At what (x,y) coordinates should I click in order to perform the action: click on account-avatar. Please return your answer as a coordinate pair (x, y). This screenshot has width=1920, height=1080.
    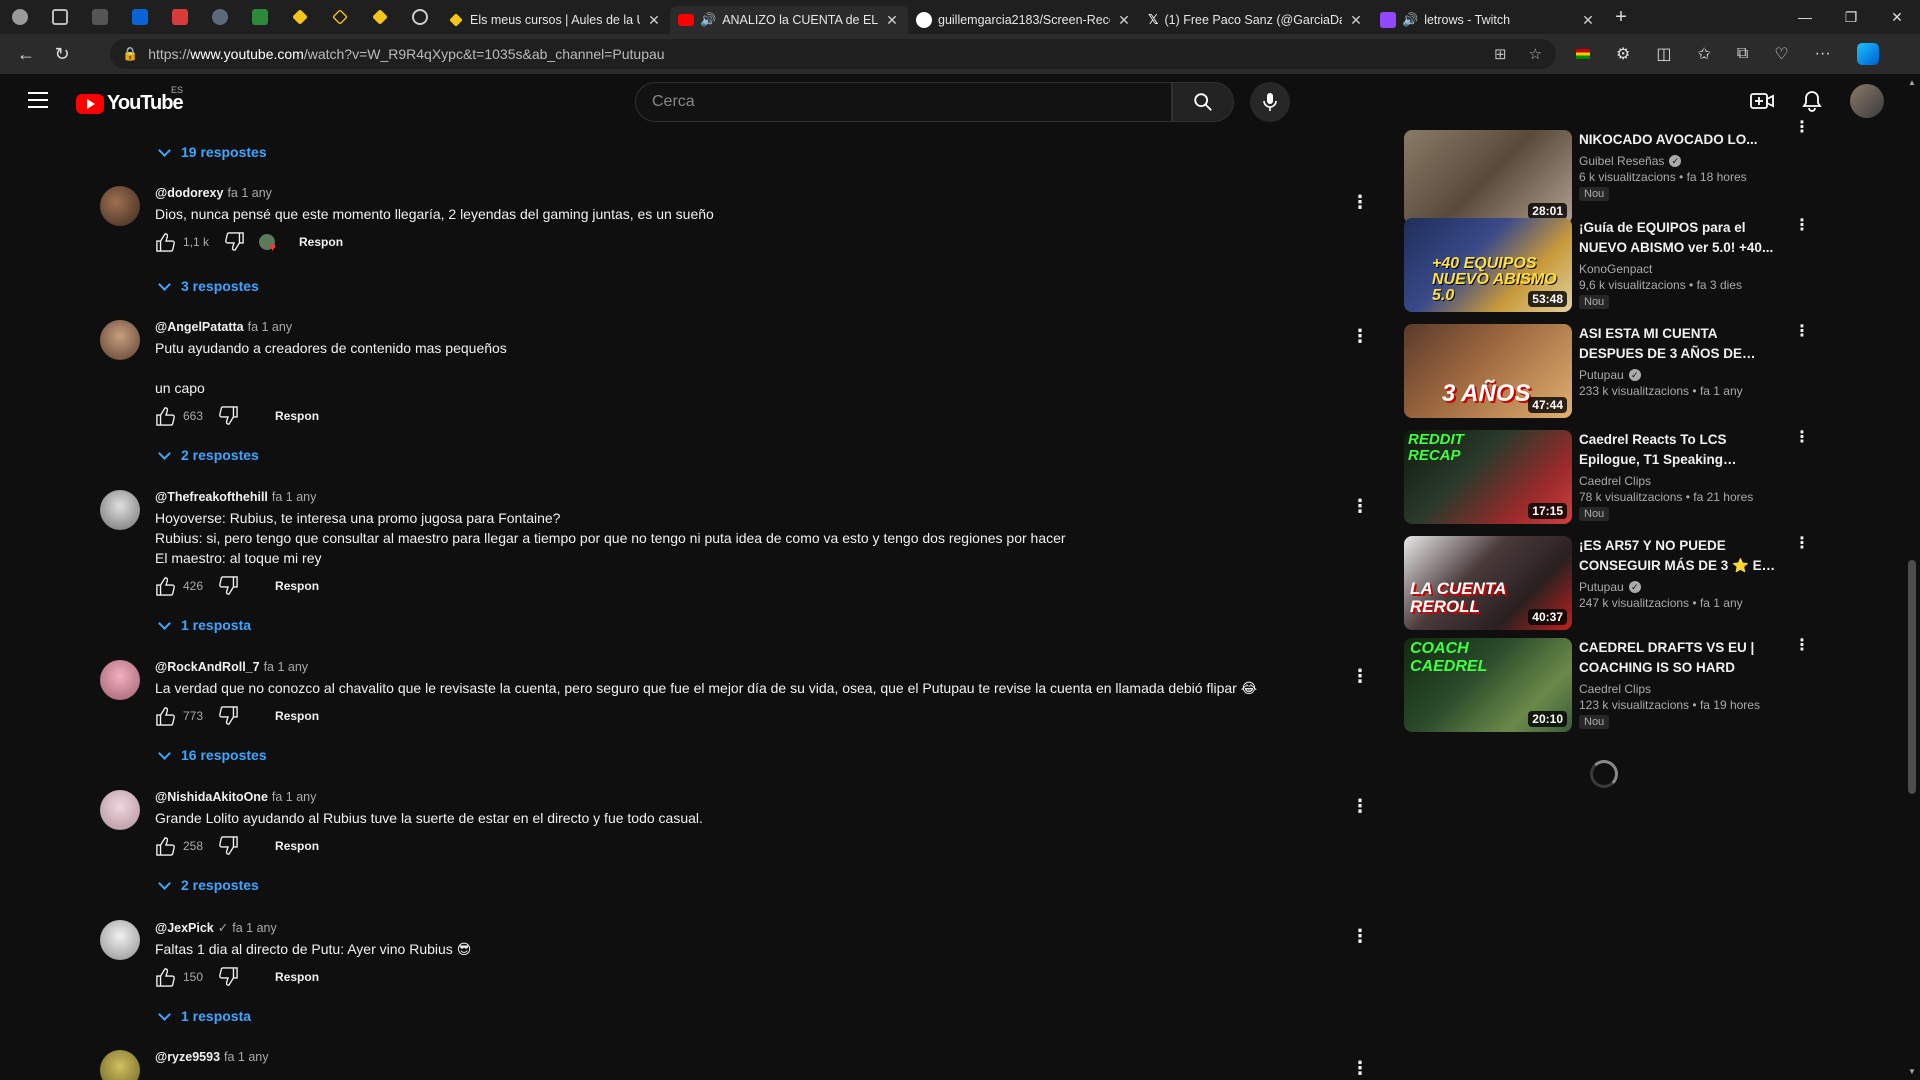
    Looking at the image, I should click on (1867, 101).